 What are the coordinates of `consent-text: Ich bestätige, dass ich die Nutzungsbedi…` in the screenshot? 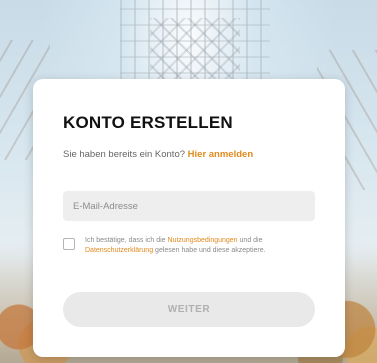 It's located at (205, 246).